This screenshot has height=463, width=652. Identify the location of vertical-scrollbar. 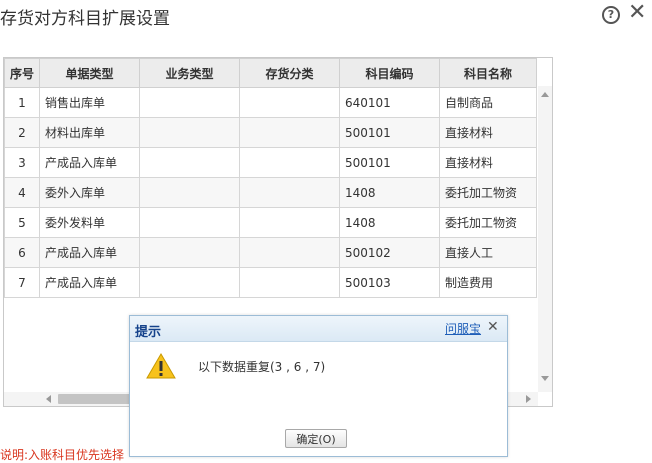
(545, 239).